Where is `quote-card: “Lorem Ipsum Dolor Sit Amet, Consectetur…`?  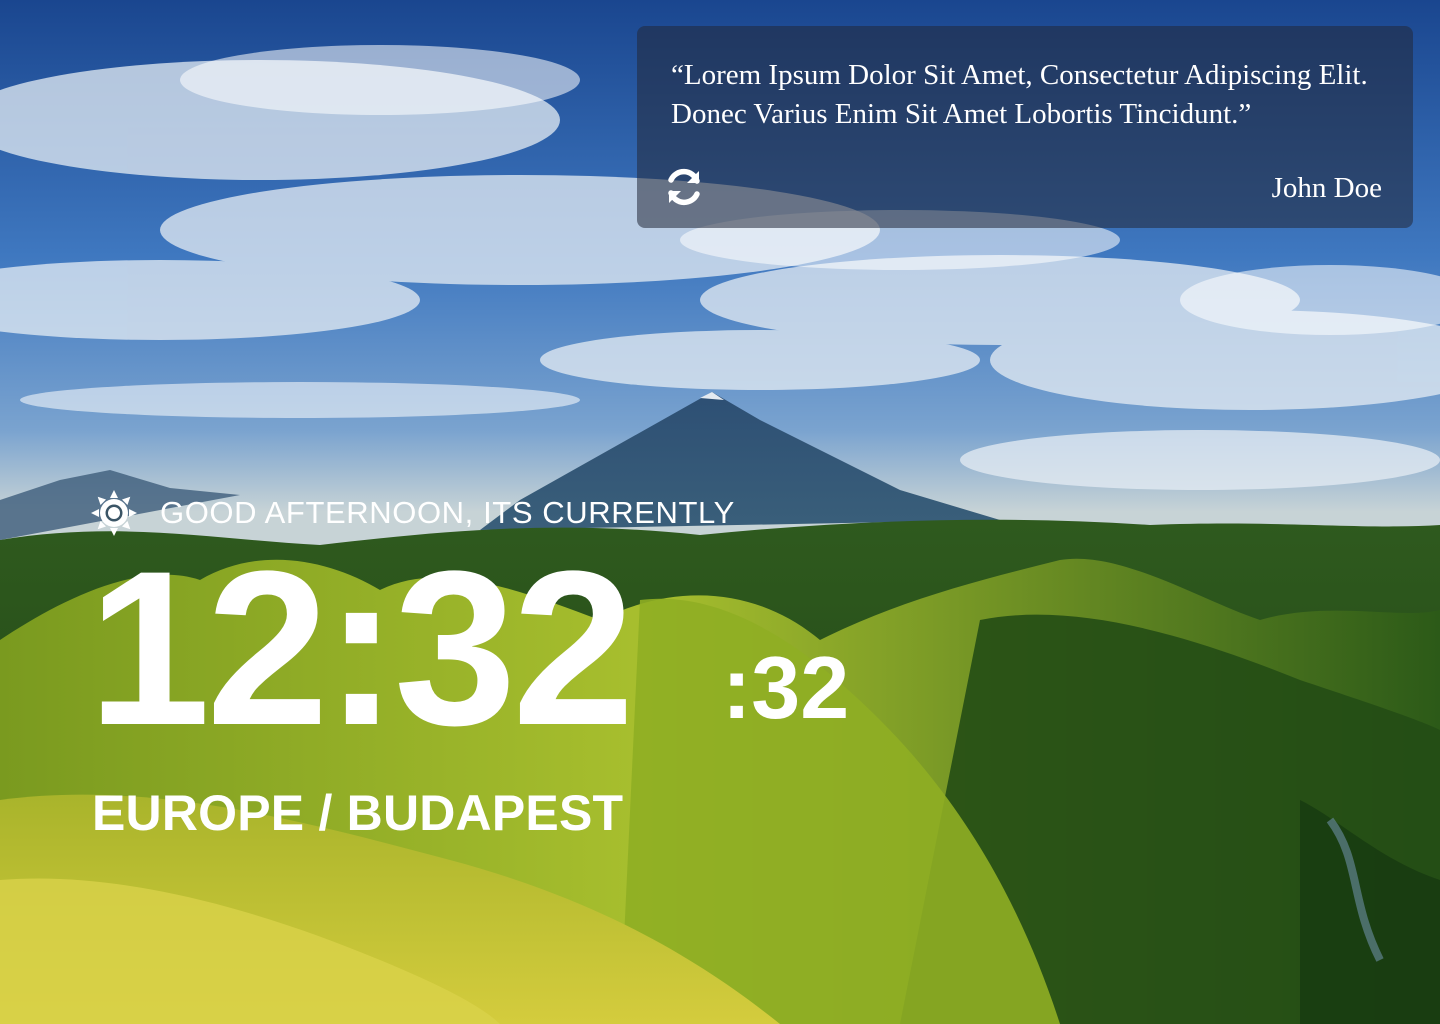
quote-card: “Lorem Ipsum Dolor Sit Amet, Consectetur… is located at coordinates (1025, 127).